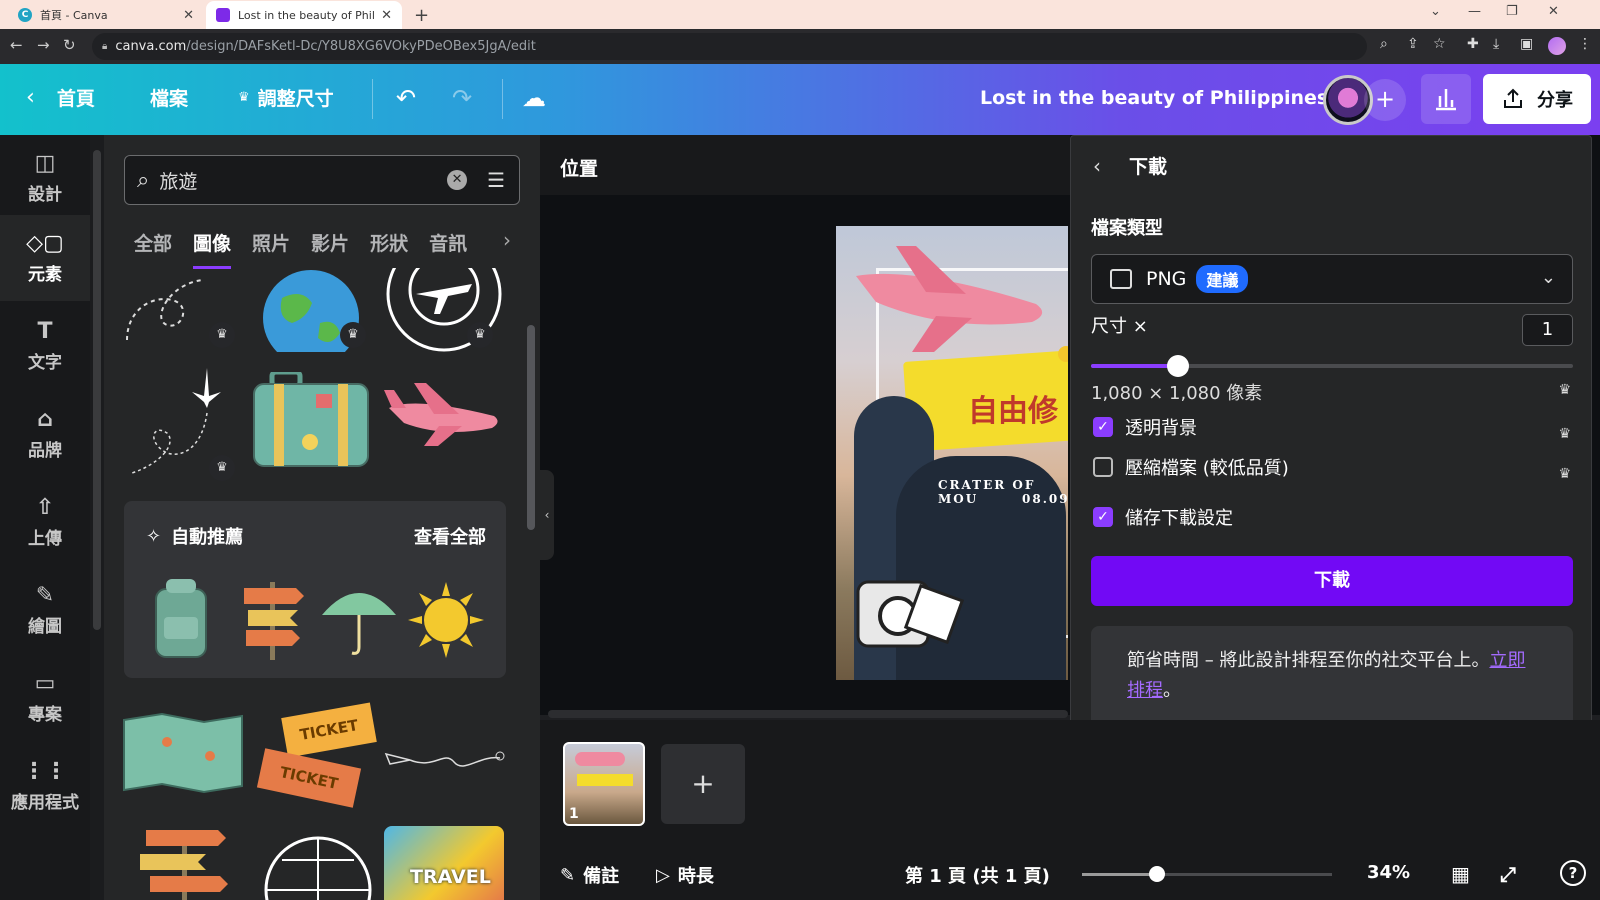 The height and width of the screenshot is (900, 1600). Describe the element at coordinates (45, 434) in the screenshot. I see `rail-item-brand: ⌂ 品牌` at that location.